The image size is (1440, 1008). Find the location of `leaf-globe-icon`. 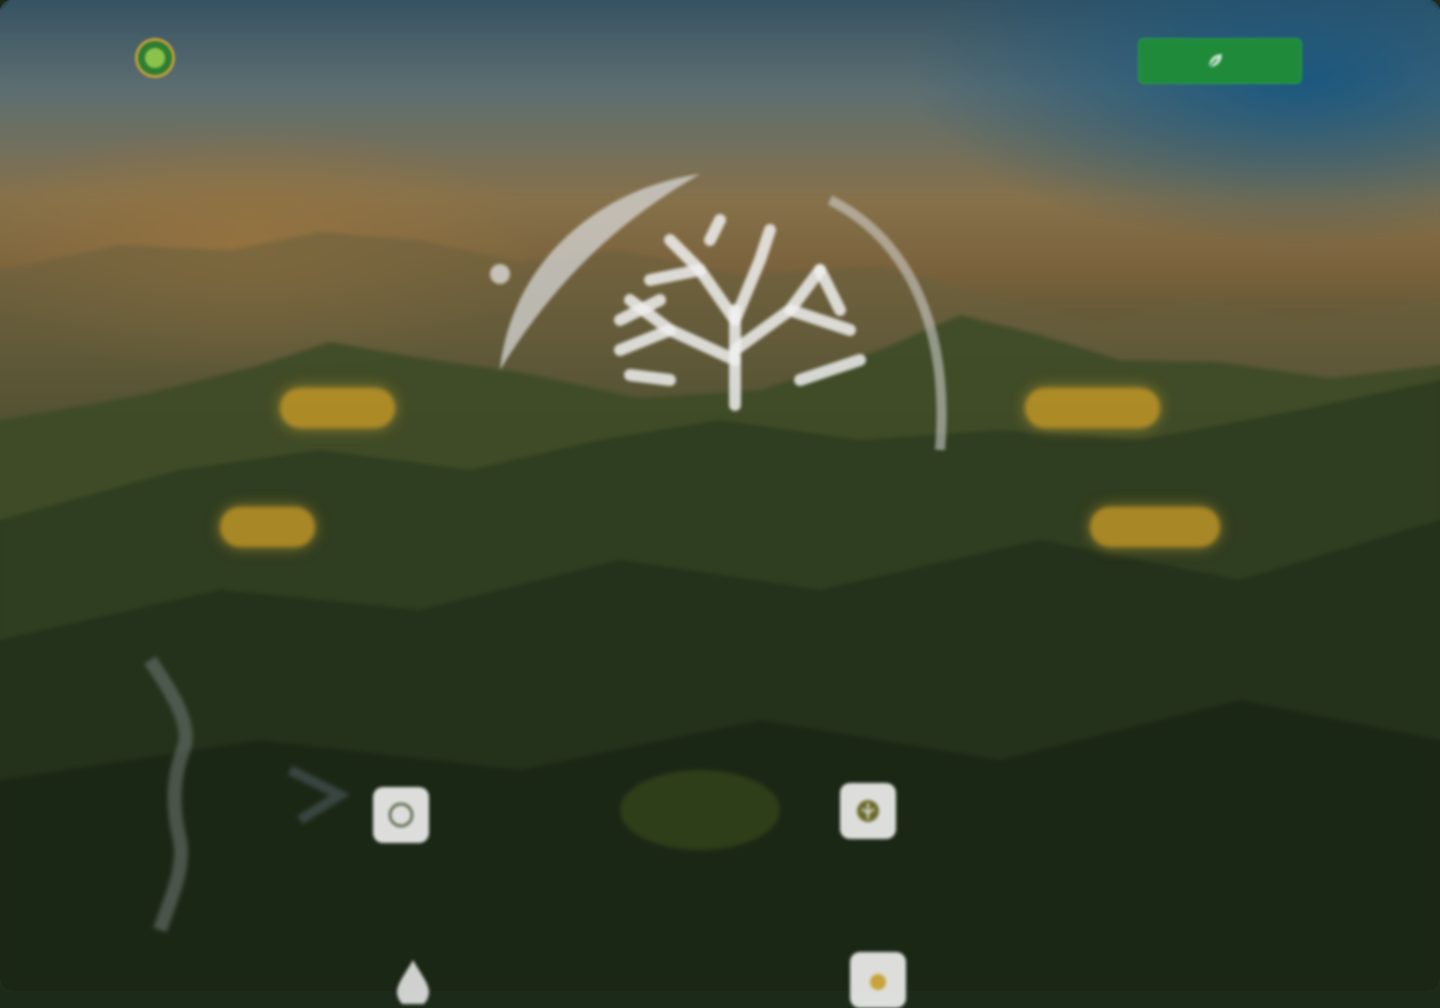

leaf-globe-icon is located at coordinates (155, 58).